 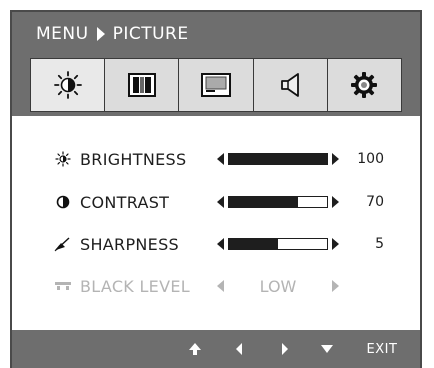 What do you see at coordinates (285, 349) in the screenshot?
I see `right-arrow-icon` at bounding box center [285, 349].